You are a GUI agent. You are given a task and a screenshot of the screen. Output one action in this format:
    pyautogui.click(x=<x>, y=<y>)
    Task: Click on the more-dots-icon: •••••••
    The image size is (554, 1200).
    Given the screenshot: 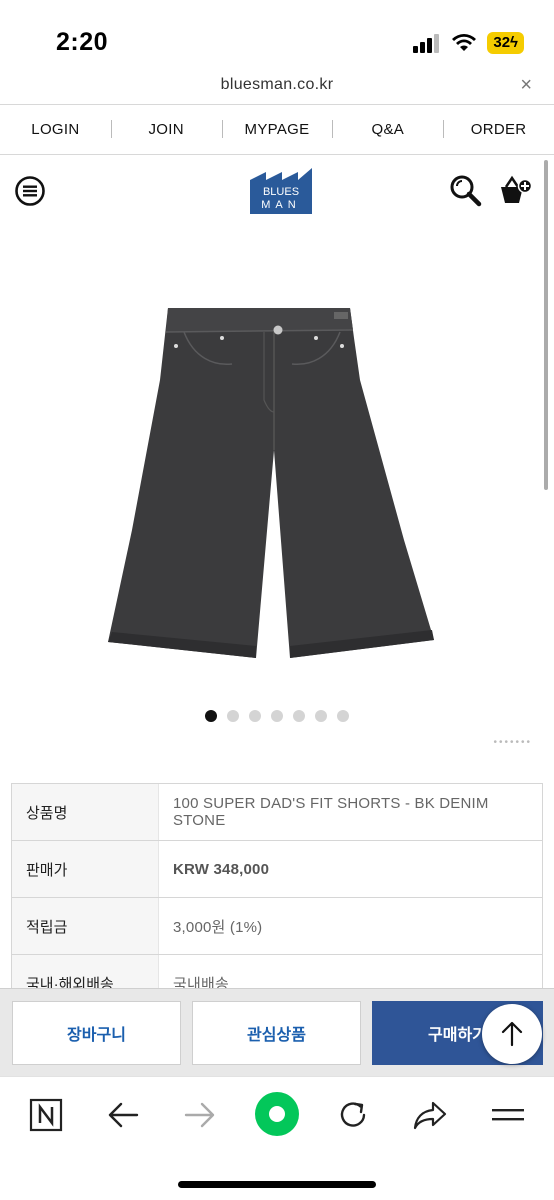 What is the action you would take?
    pyautogui.click(x=512, y=742)
    